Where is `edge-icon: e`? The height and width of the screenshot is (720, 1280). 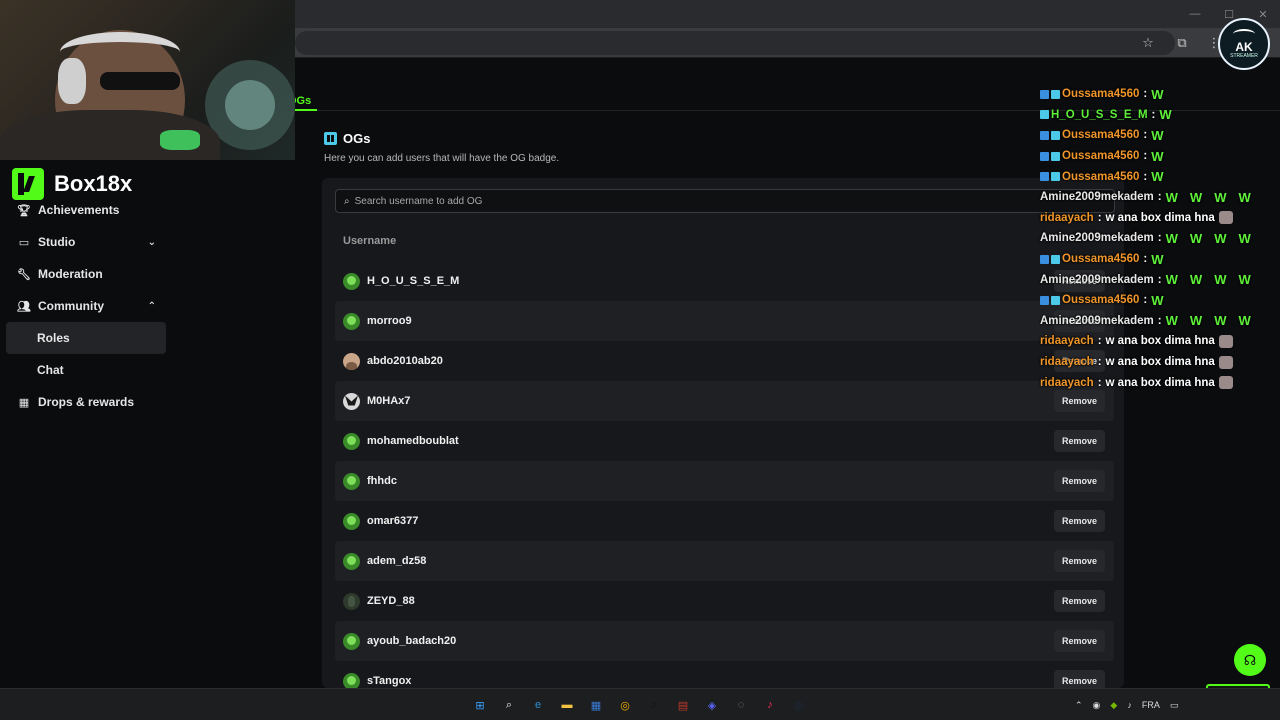
edge-icon: e is located at coordinates (538, 705).